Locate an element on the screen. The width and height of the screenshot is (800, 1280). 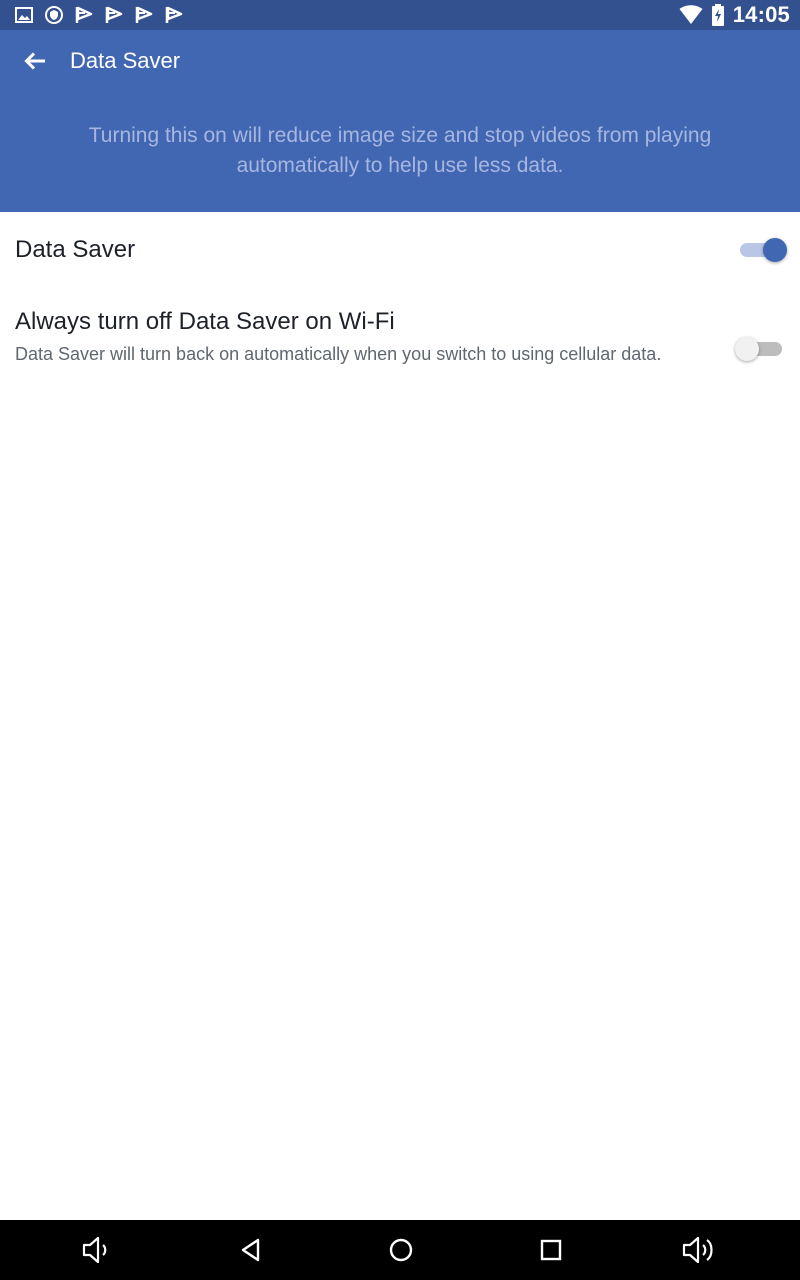
shield-icon is located at coordinates (54, 15).